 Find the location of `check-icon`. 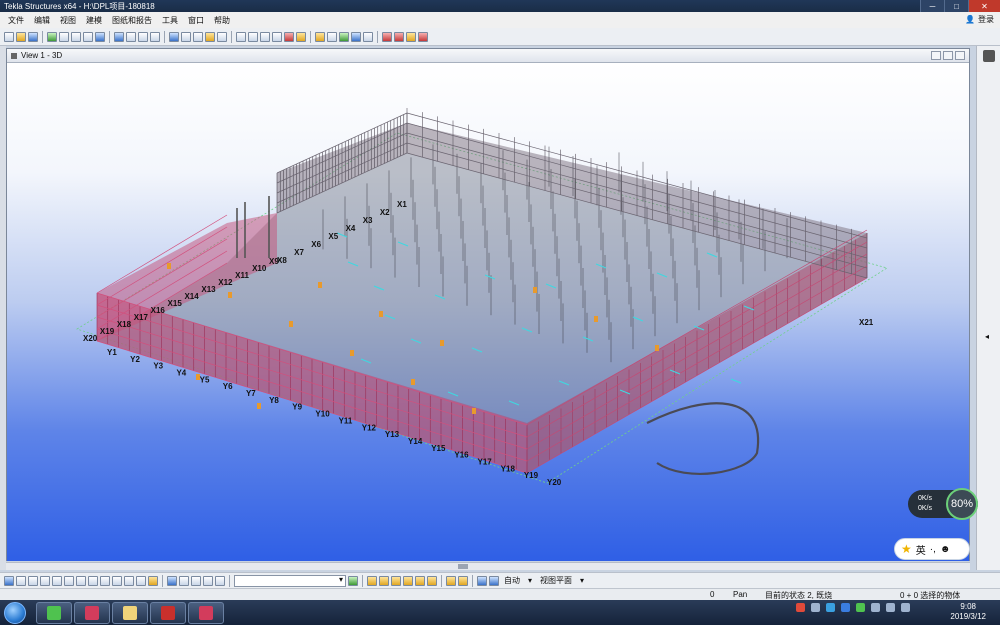

check-icon is located at coordinates (344, 36).